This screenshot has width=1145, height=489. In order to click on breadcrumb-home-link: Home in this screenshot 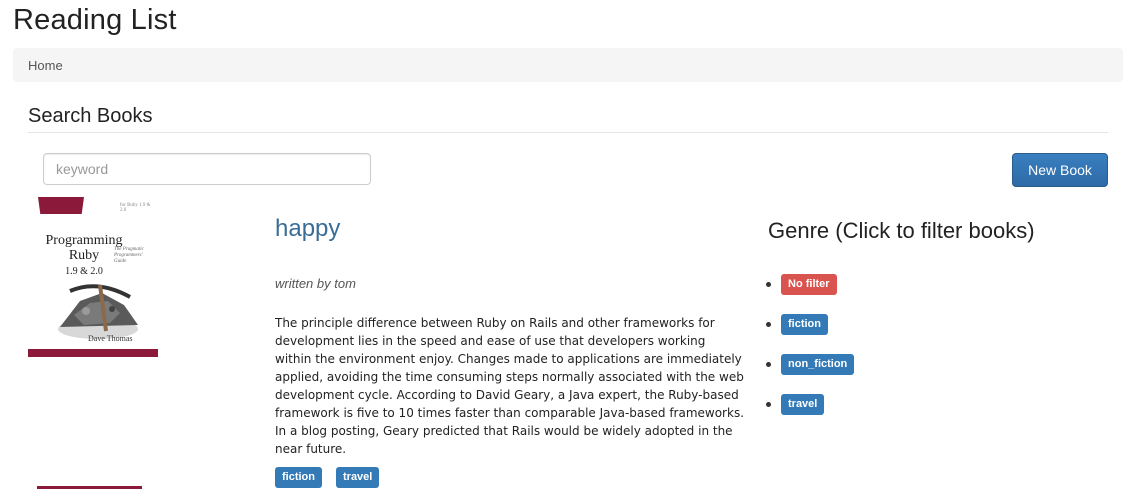, I will do `click(45, 65)`.